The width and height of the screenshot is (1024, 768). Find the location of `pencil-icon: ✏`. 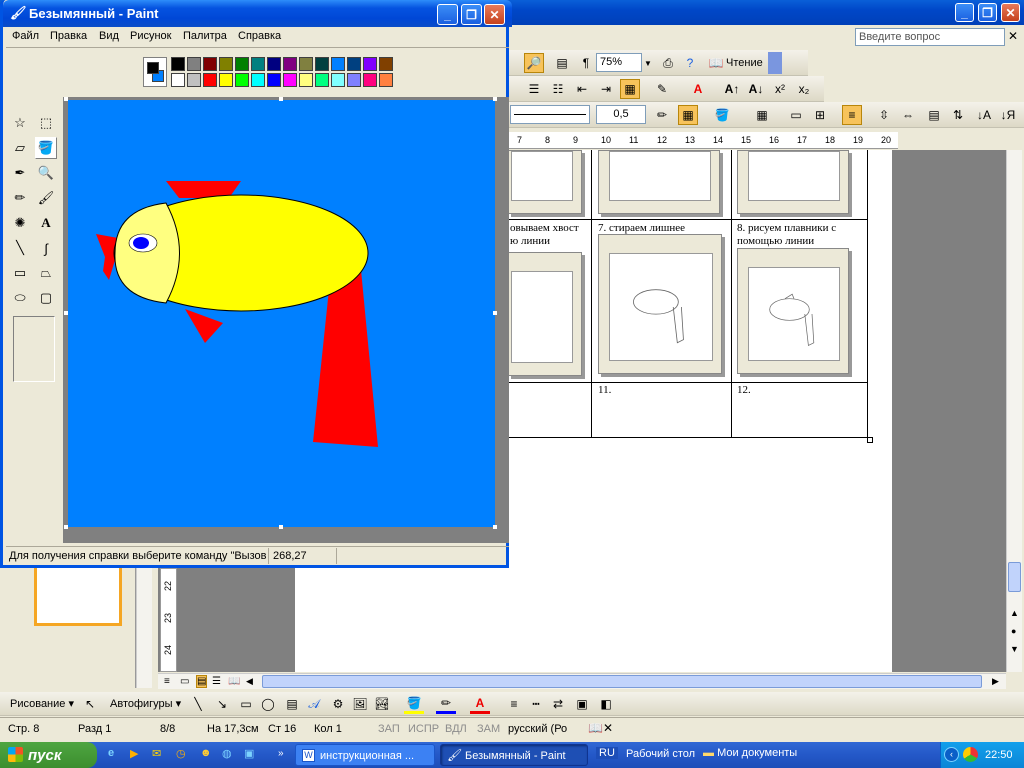

pencil-icon: ✏ is located at coordinates (20, 198).